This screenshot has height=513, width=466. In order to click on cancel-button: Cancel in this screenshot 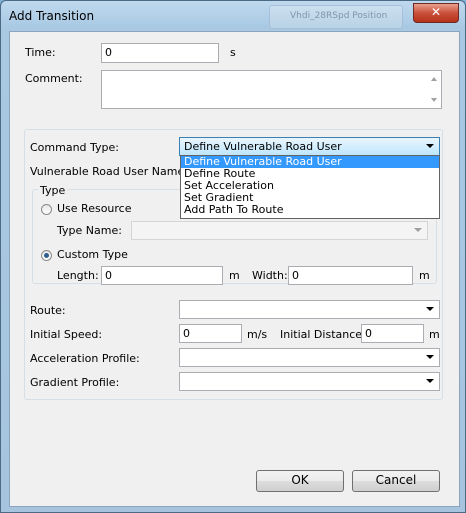, I will do `click(396, 481)`.